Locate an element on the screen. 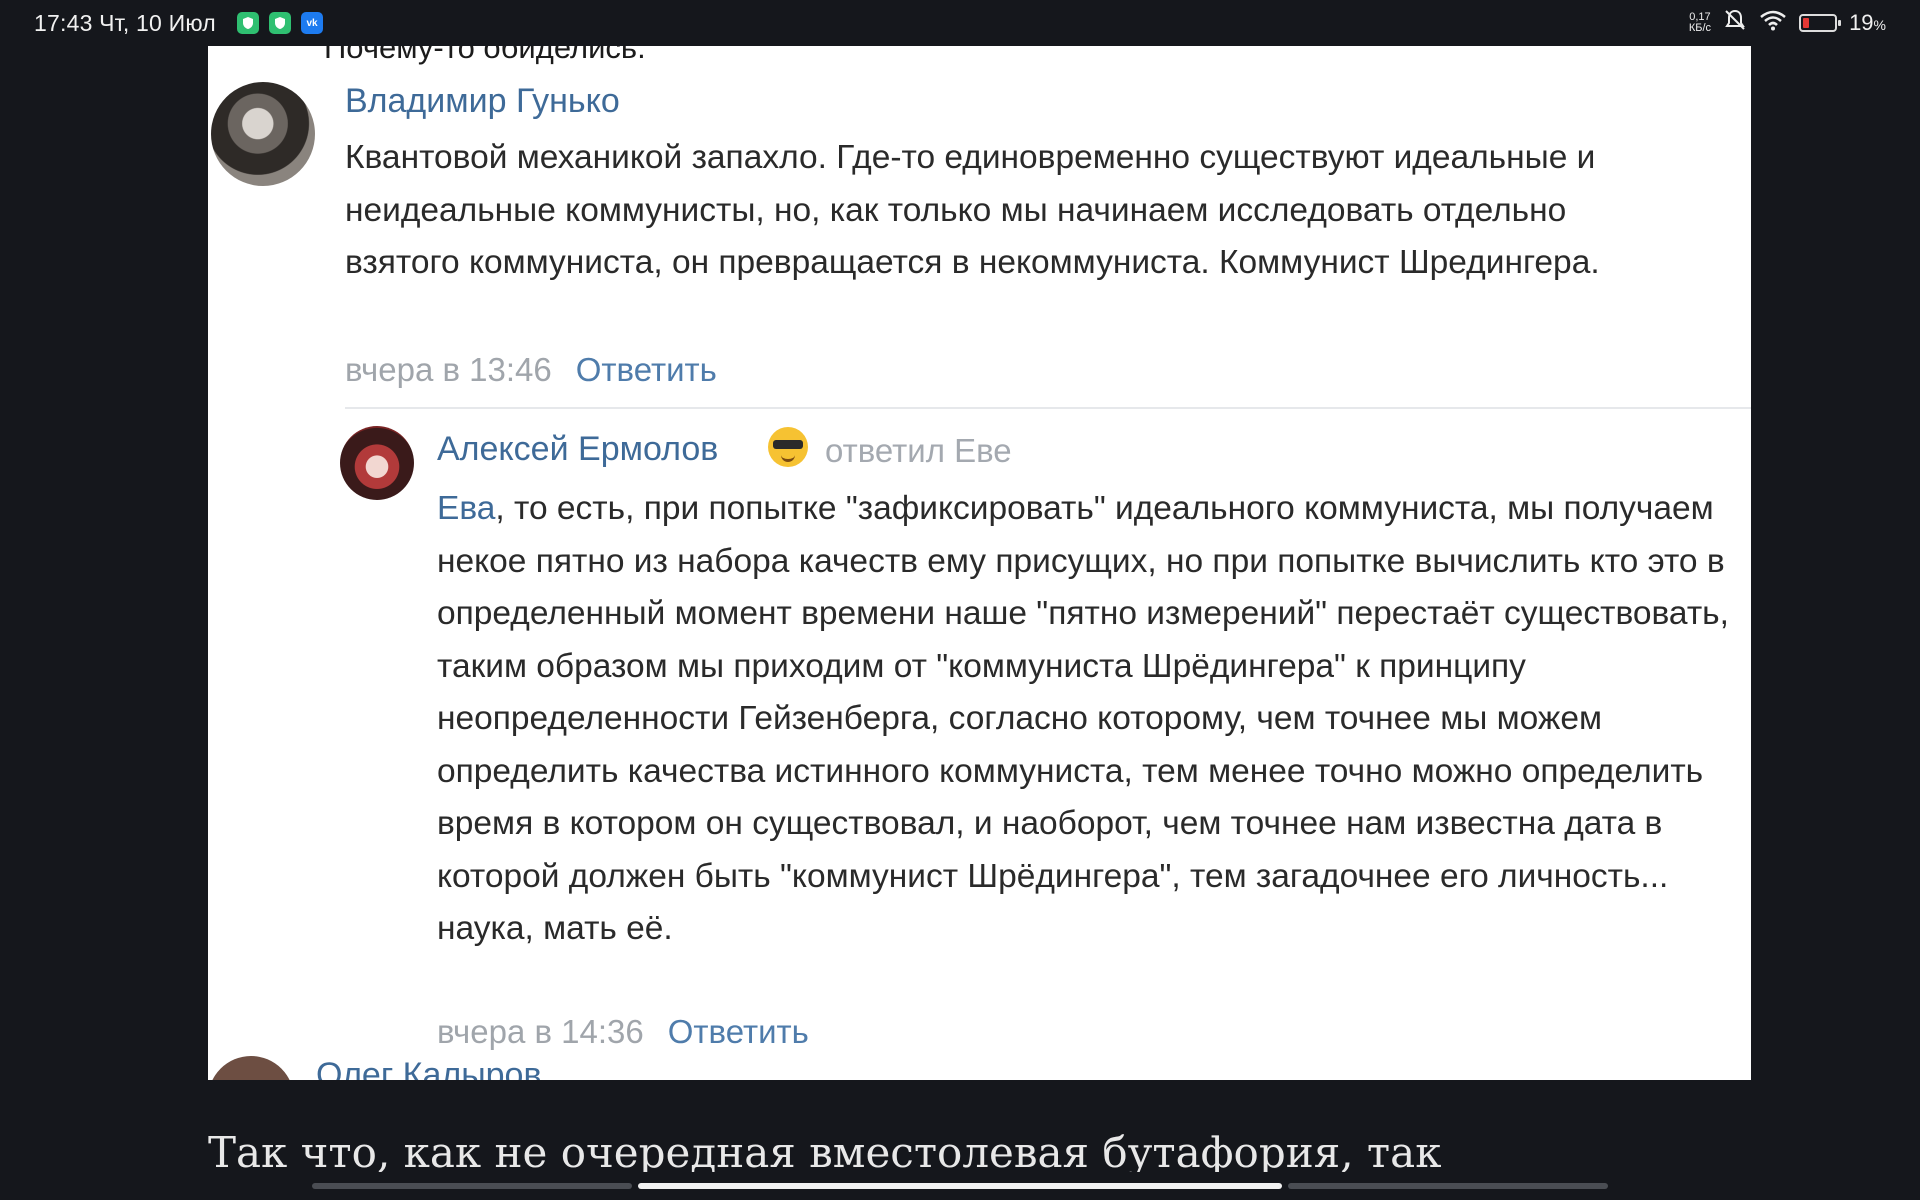 The image size is (1920, 1200). battery-percent: 19% is located at coordinates (1867, 22).